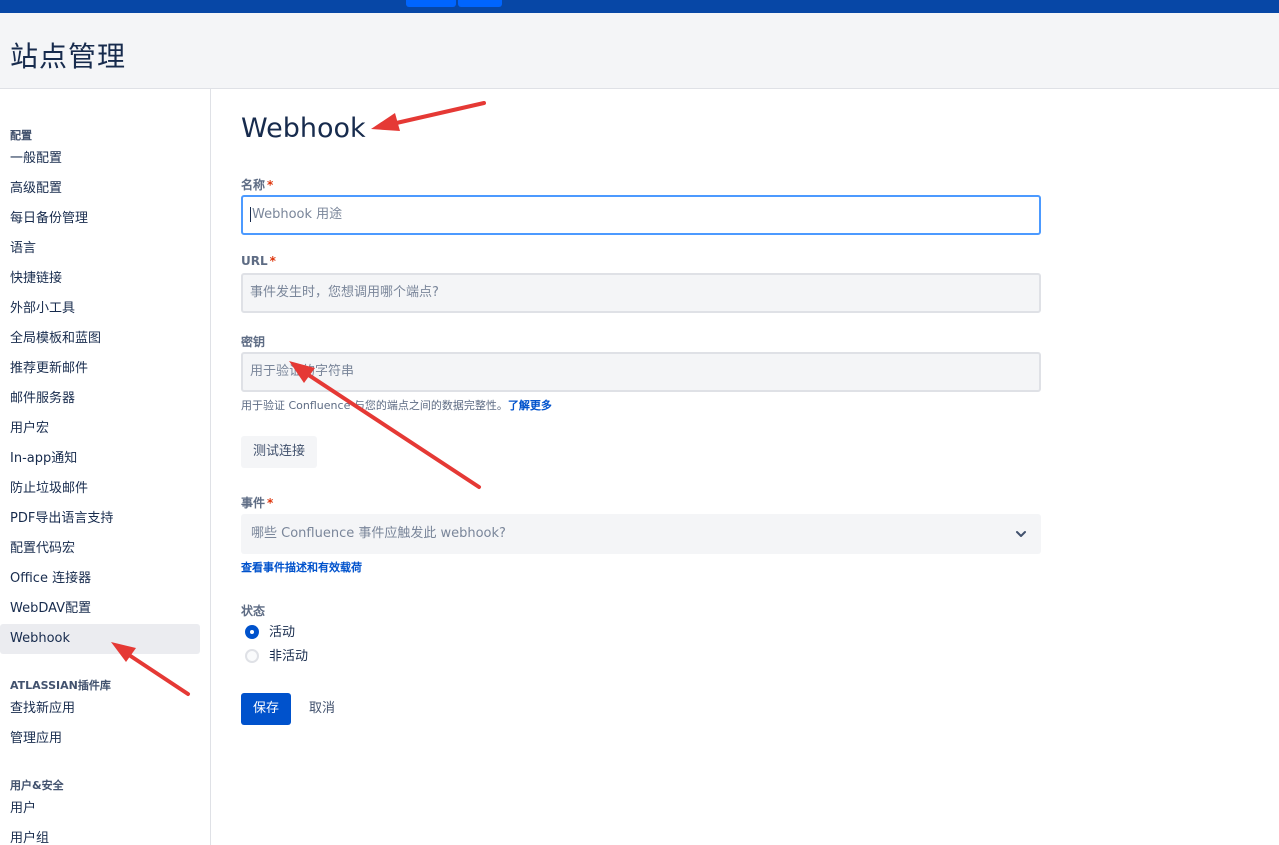 The height and width of the screenshot is (845, 1279). I want to click on sidebar-item-general-config: 一般配置, so click(100, 159).